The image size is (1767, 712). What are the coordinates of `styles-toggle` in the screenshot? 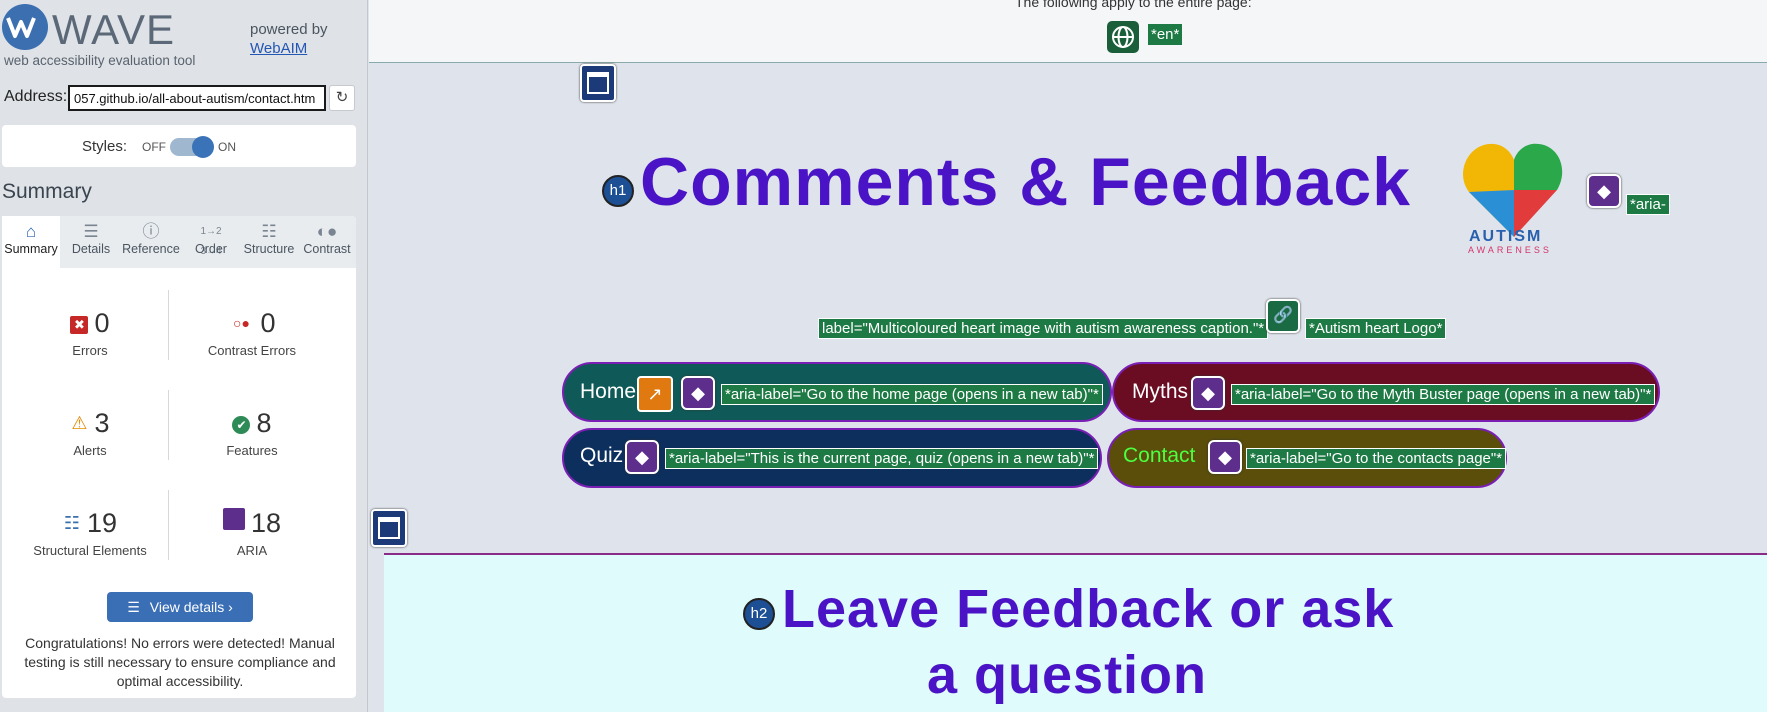 It's located at (192, 147).